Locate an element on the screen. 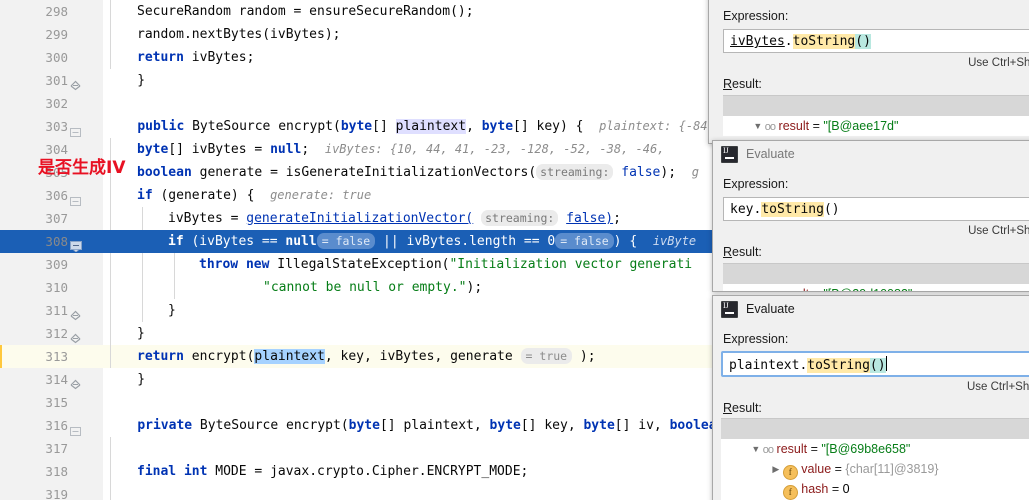 The image size is (1029, 500). line-number: 303 is located at coordinates (56, 126).